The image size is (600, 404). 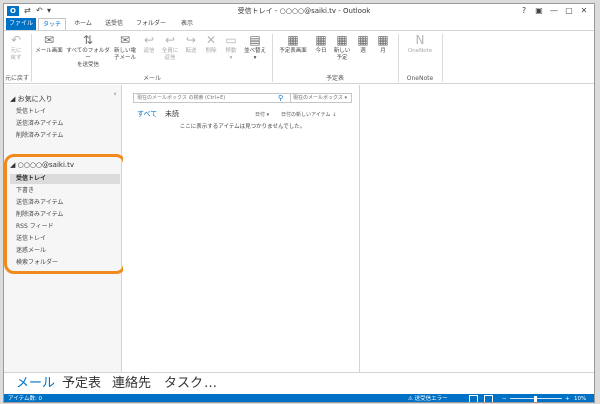 I want to click on zoom-in-button: +, so click(x=567, y=398).